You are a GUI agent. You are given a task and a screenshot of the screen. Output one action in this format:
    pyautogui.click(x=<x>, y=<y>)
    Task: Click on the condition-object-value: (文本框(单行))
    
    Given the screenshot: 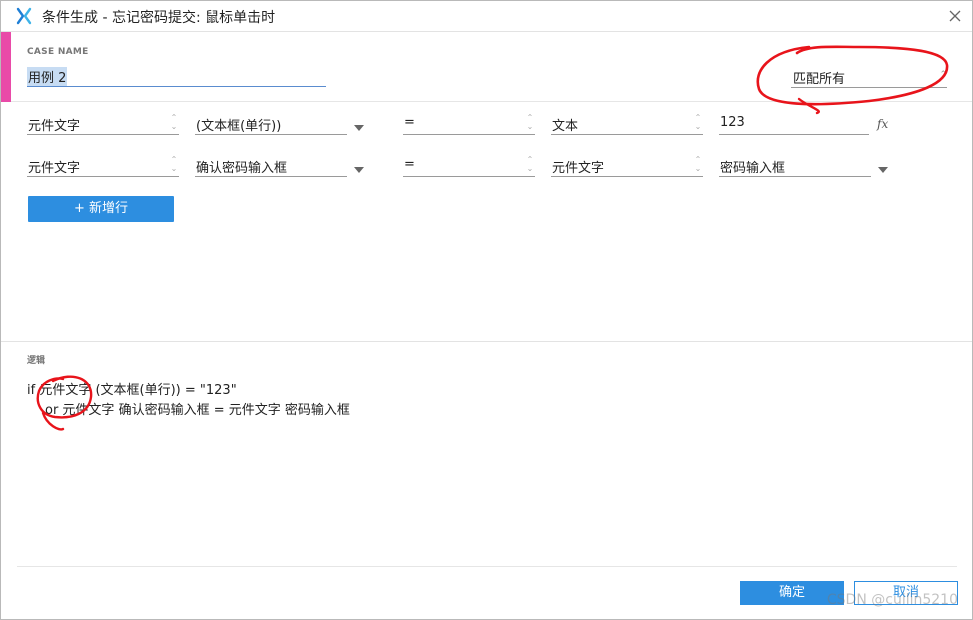 What is the action you would take?
    pyautogui.click(x=239, y=126)
    